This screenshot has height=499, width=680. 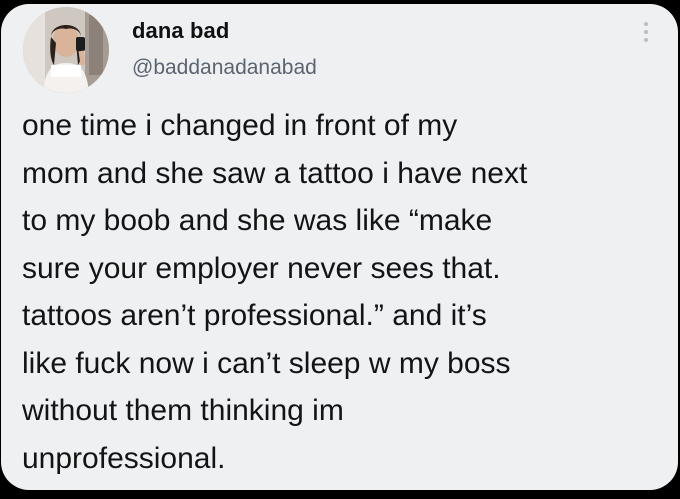 I want to click on tweet-text-line: tattoos aren’t professional.” and it’s, so click(x=254, y=315).